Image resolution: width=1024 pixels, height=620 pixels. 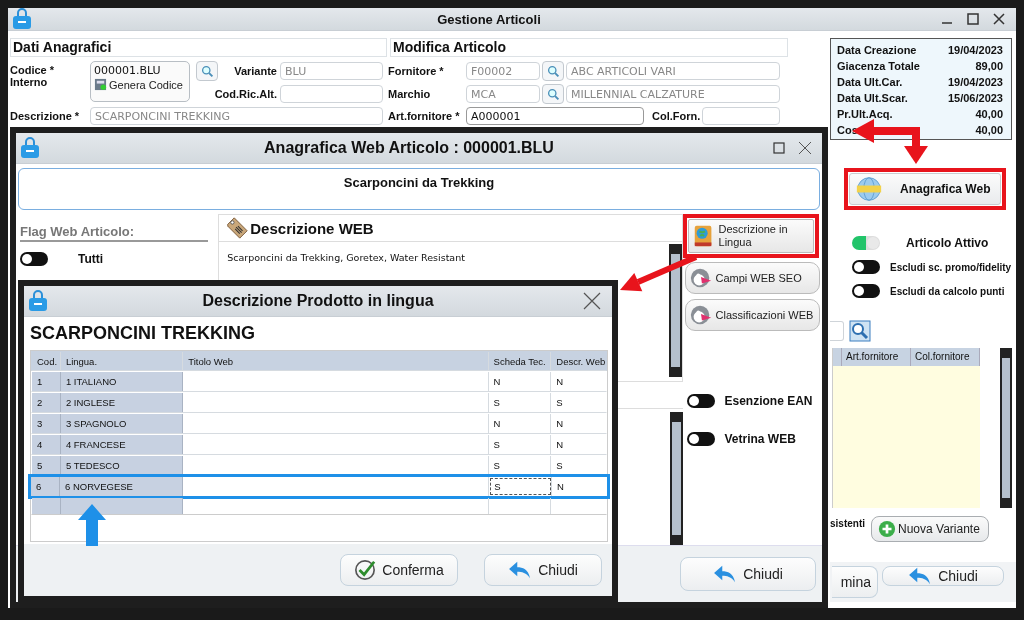 What do you see at coordinates (503, 71) in the screenshot?
I see `code-field: F00002` at bounding box center [503, 71].